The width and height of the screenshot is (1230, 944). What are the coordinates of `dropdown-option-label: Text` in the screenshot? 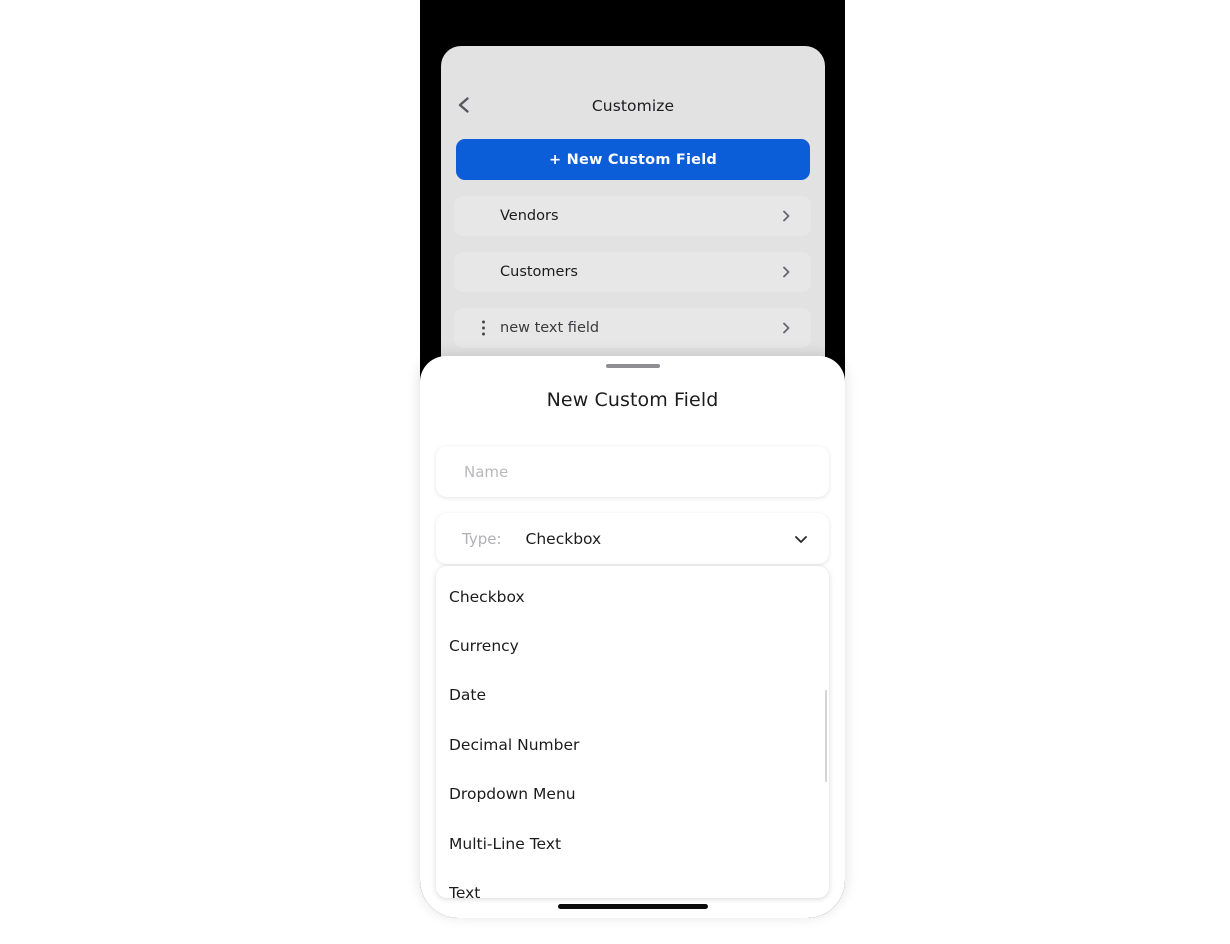 It's located at (465, 891).